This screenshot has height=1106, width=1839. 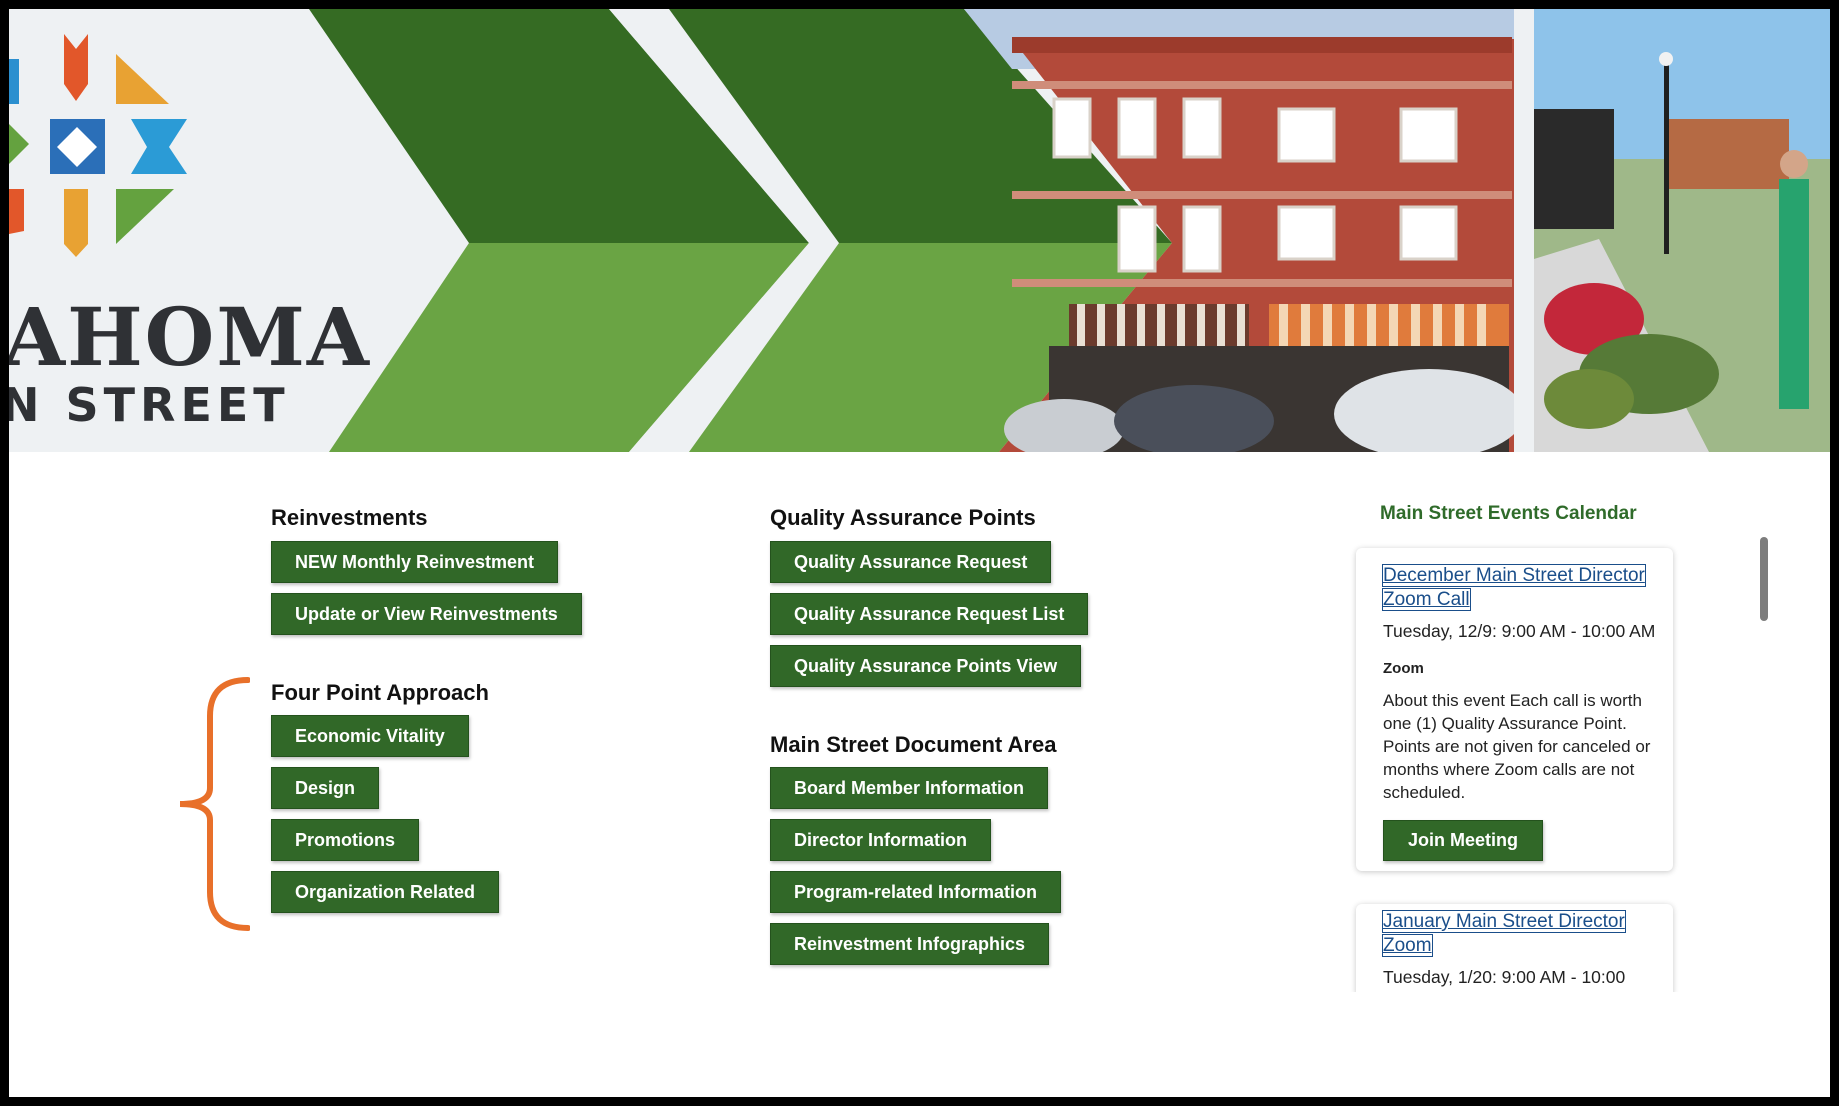 I want to click on economic-vitality-button: Economic Vitality, so click(x=370, y=736).